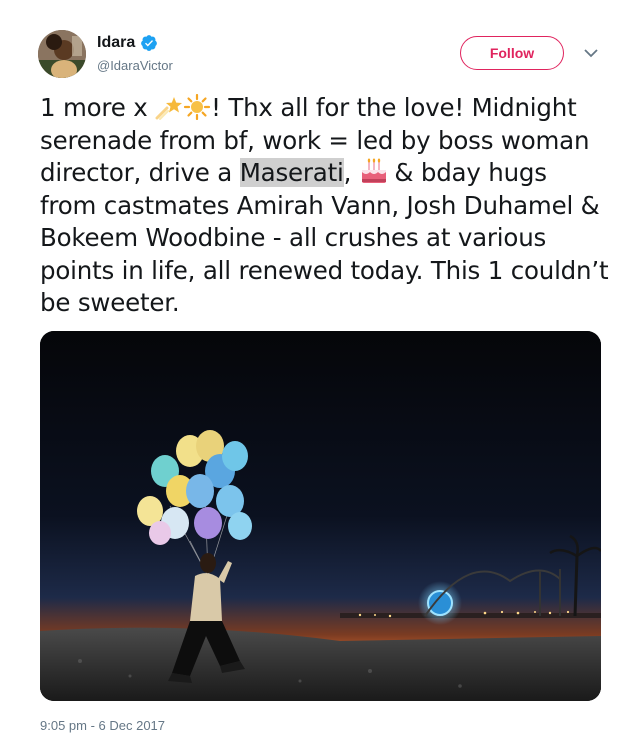 This screenshot has width=638, height=749. What do you see at coordinates (351, 172) in the screenshot?
I see `tweet-text-segment: ,` at bounding box center [351, 172].